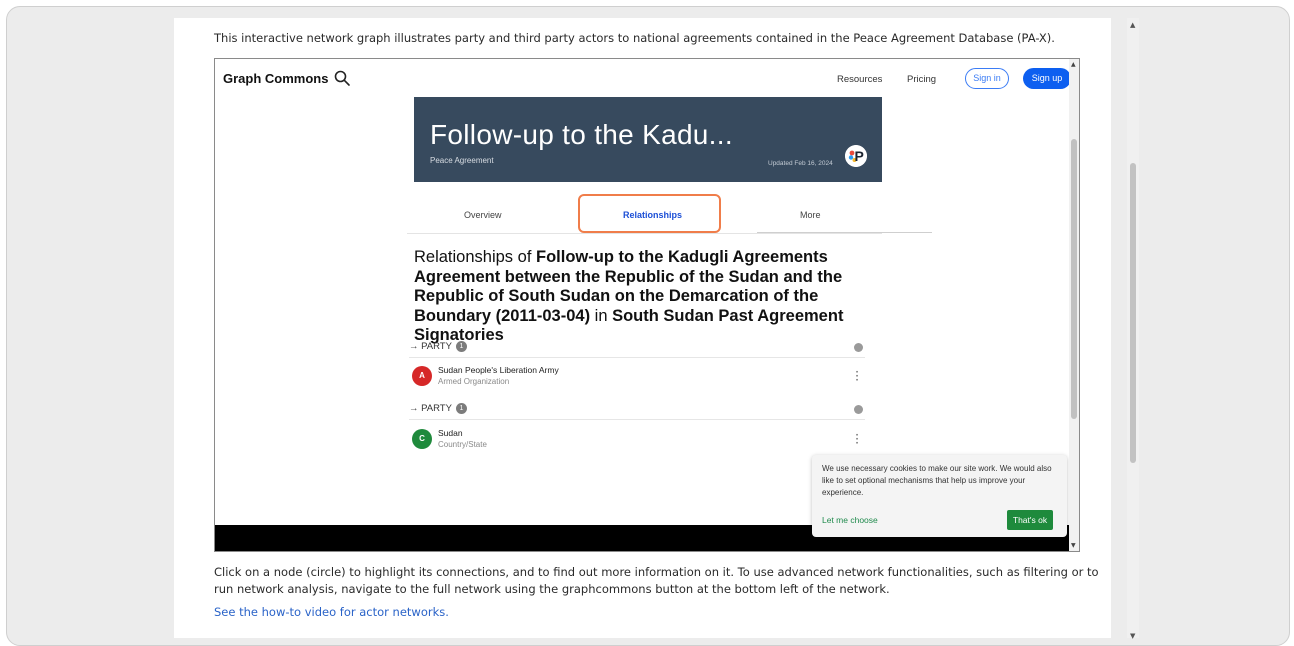 The height and width of the screenshot is (646, 1294). I want to click on embed-scrollbar: ▲ ▼, so click(1074, 305).